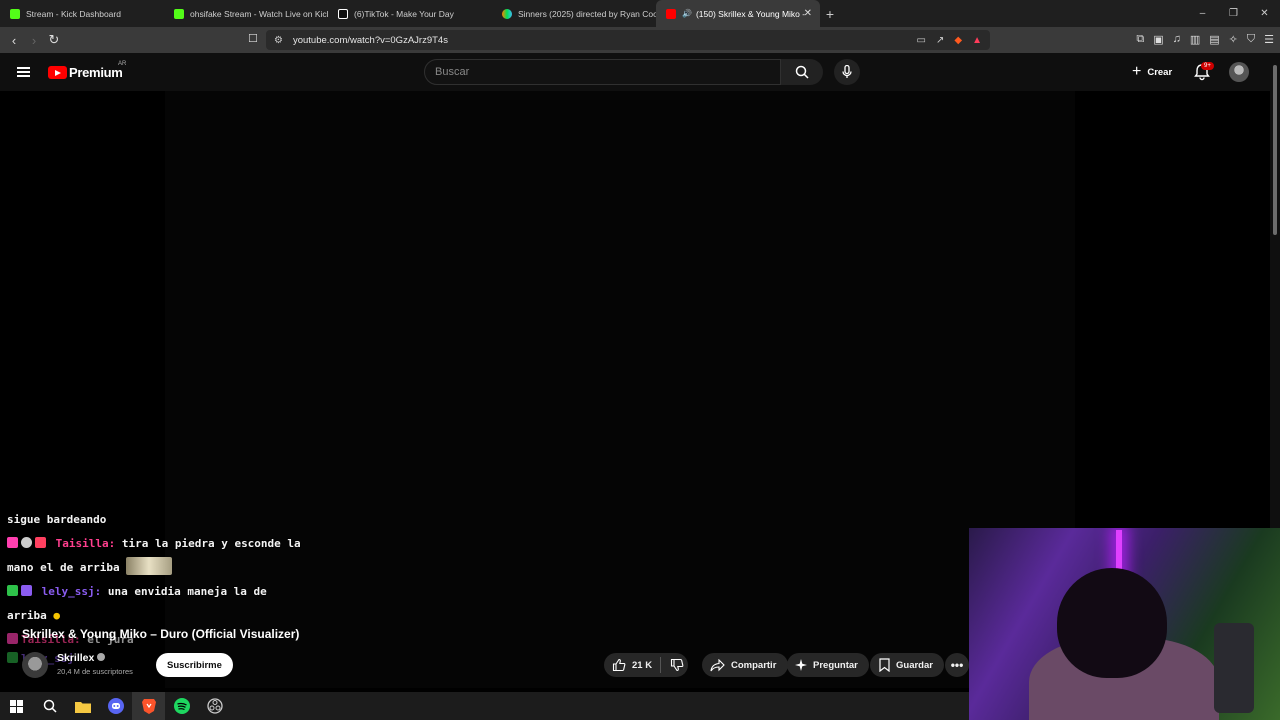 The height and width of the screenshot is (720, 1280). Describe the element at coordinates (587, 13) in the screenshot. I see `tab-label: Sinners (2025) directed by Ryan Coo` at that location.